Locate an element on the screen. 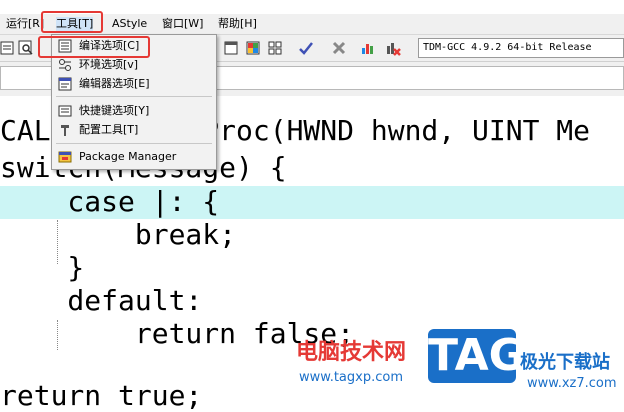  menu-item-shortcut-options: 快捷键选项[Y] is located at coordinates (132, 111).